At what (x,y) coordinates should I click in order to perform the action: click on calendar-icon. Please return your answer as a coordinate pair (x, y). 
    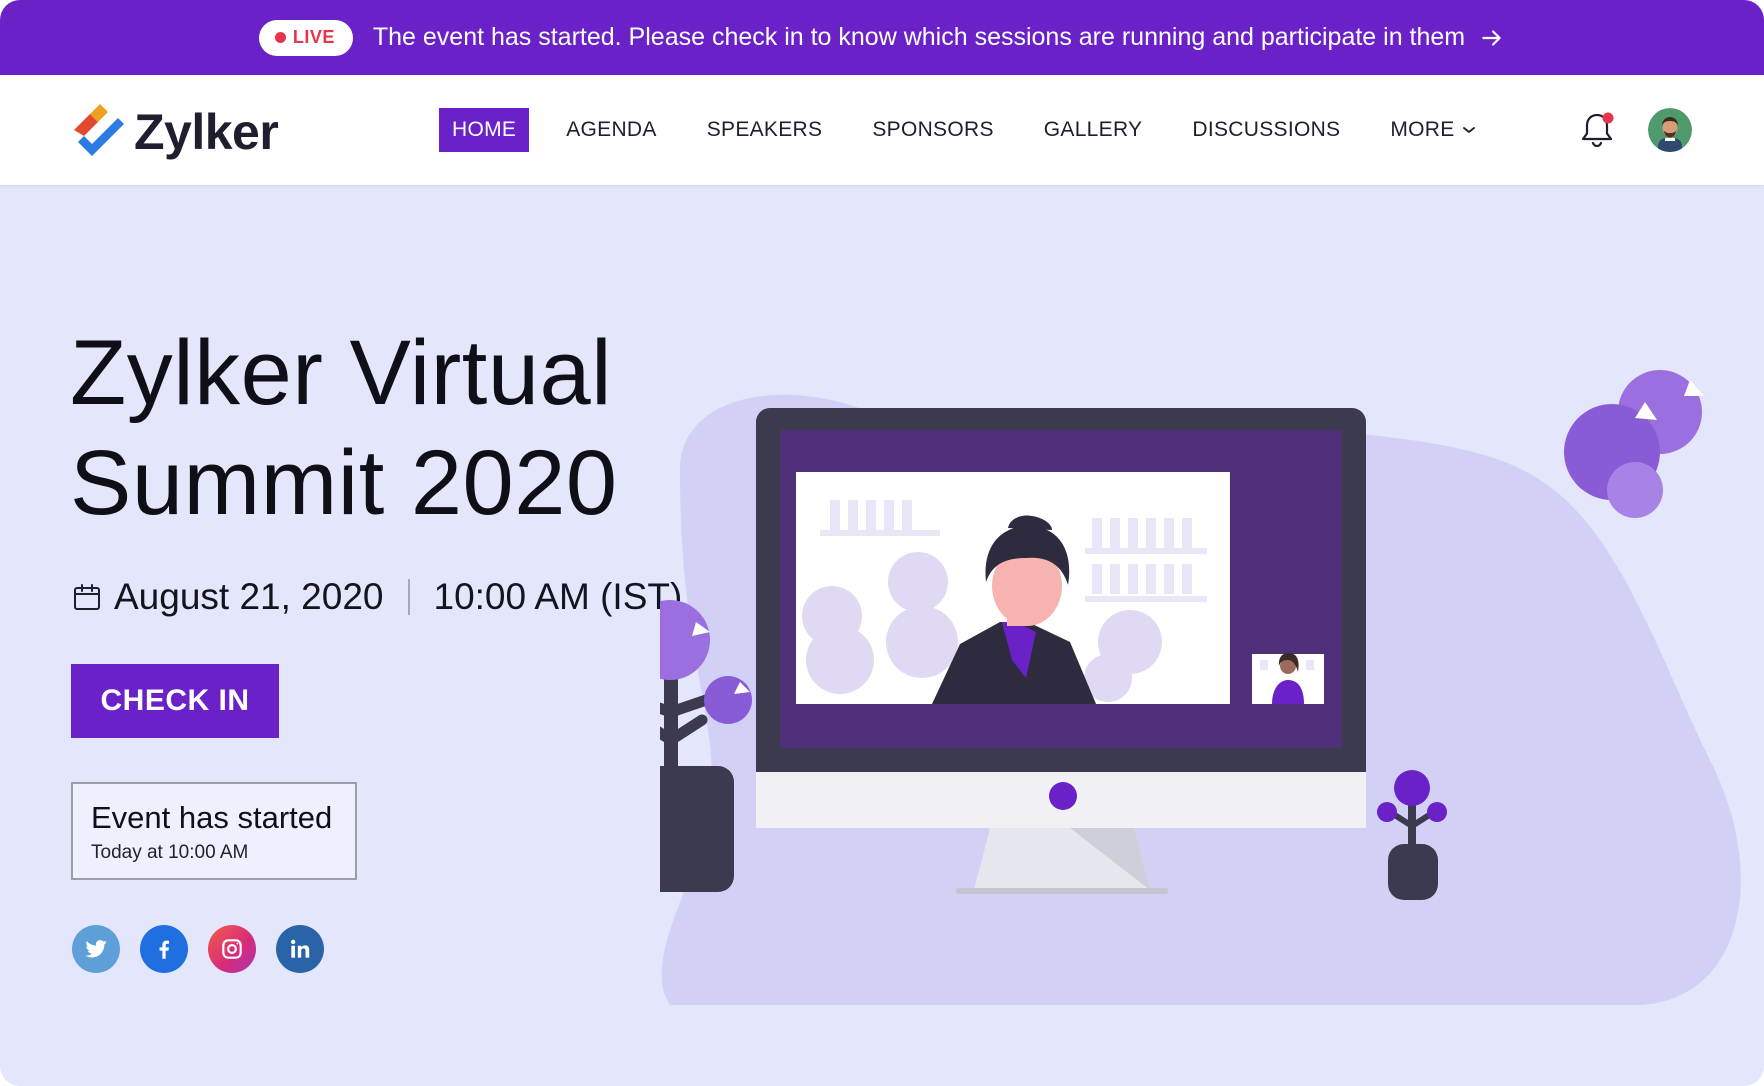
    Looking at the image, I should click on (87, 597).